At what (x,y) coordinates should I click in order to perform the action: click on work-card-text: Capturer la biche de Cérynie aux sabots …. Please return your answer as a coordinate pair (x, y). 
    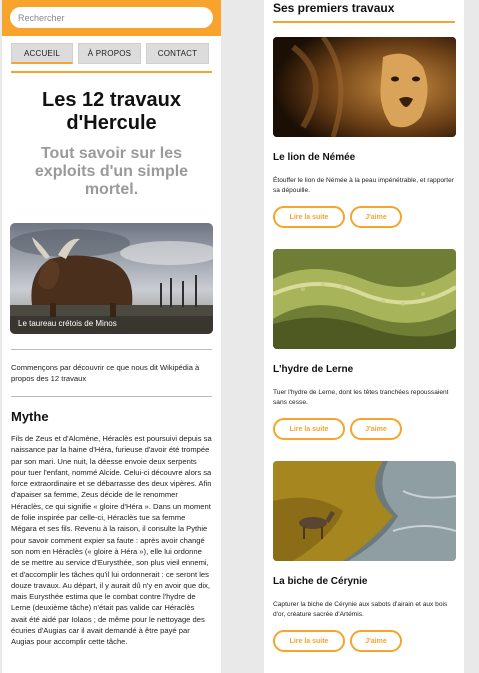
    Looking at the image, I should click on (360, 609).